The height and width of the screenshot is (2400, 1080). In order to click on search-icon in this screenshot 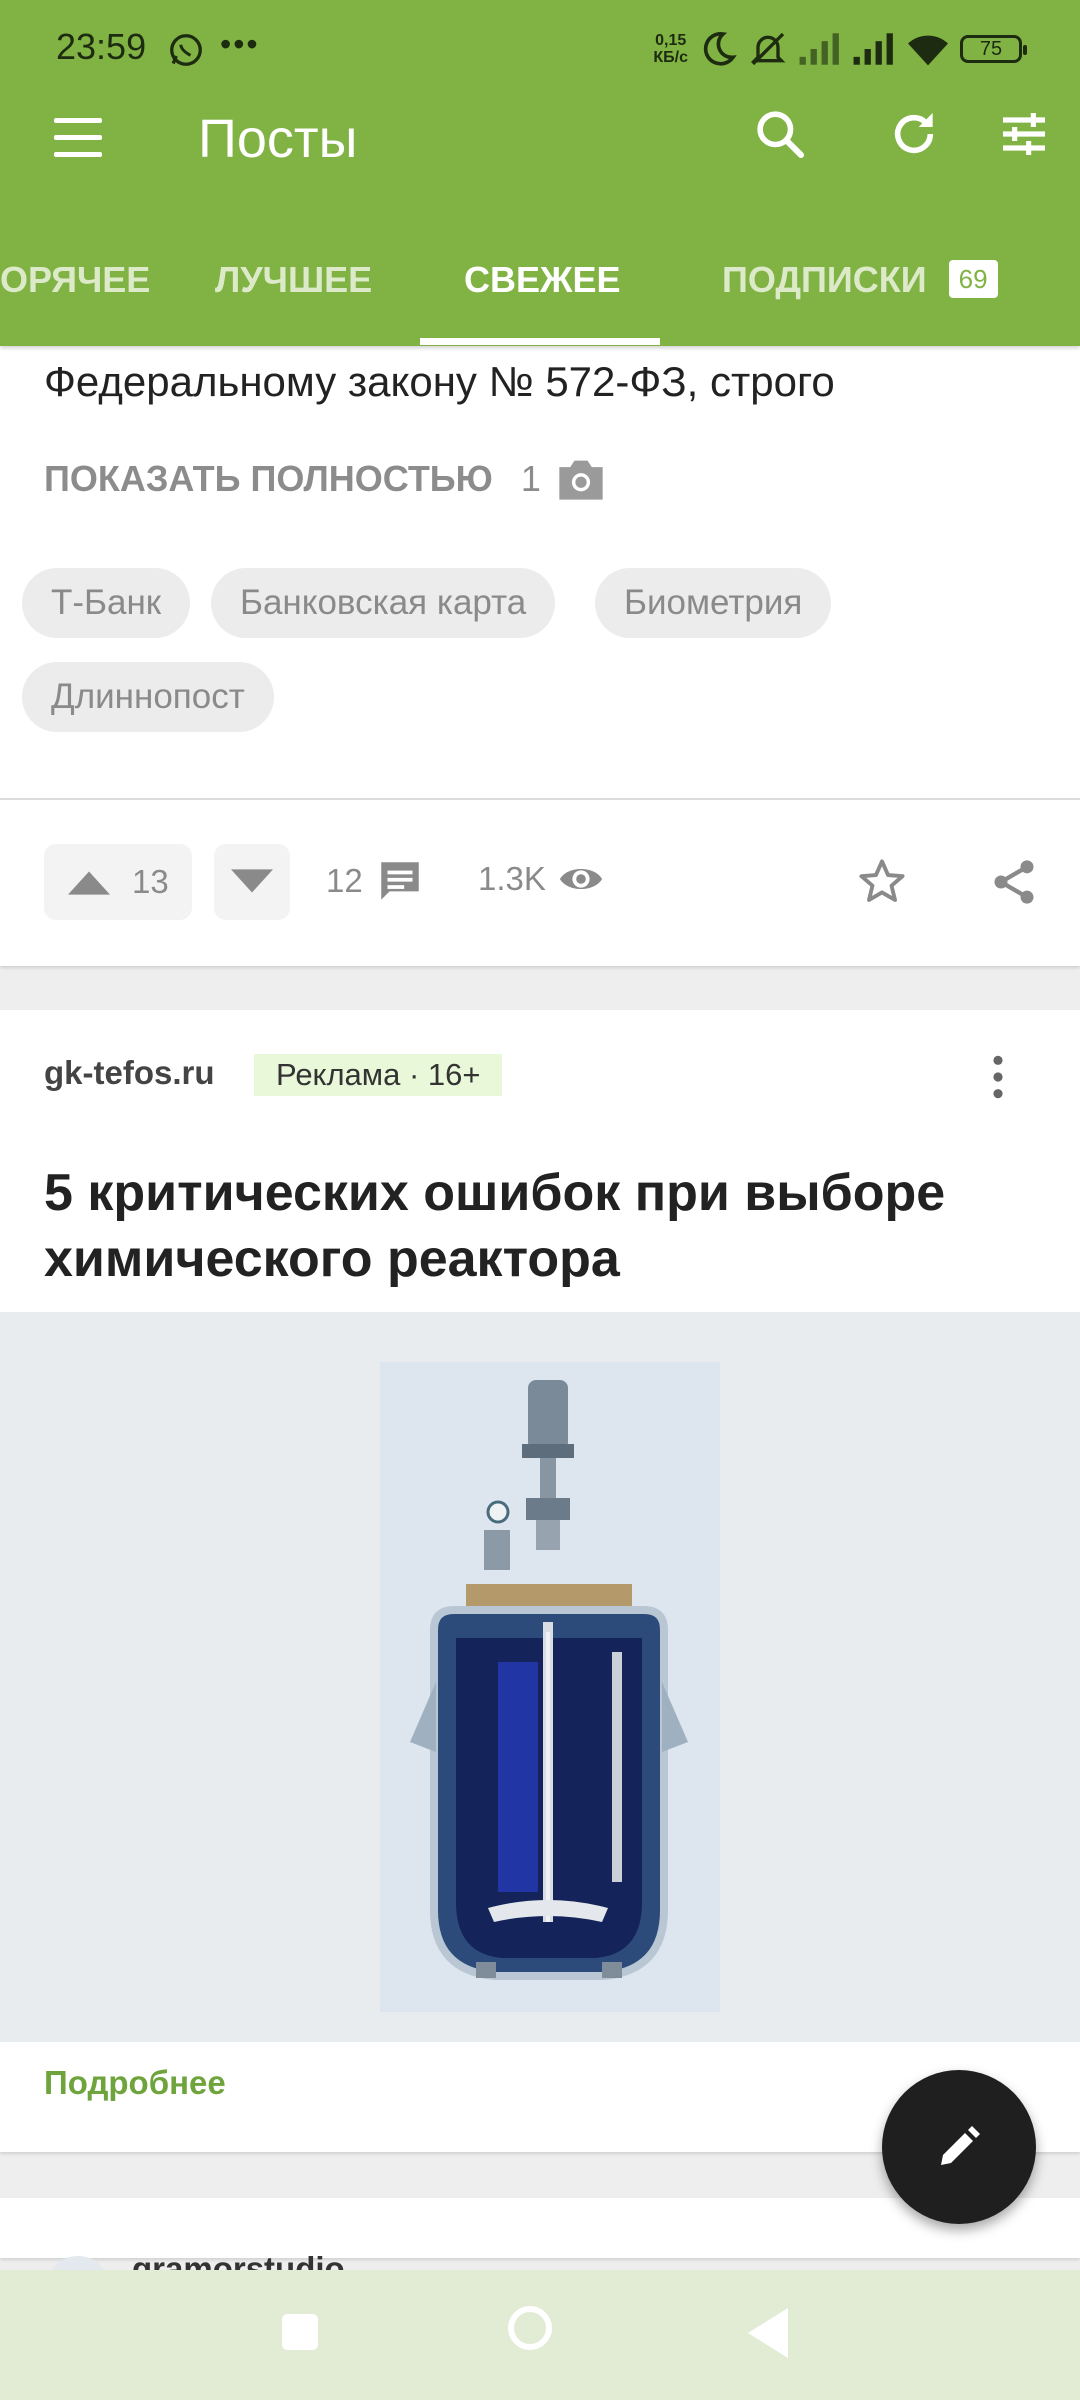, I will do `click(780, 134)`.